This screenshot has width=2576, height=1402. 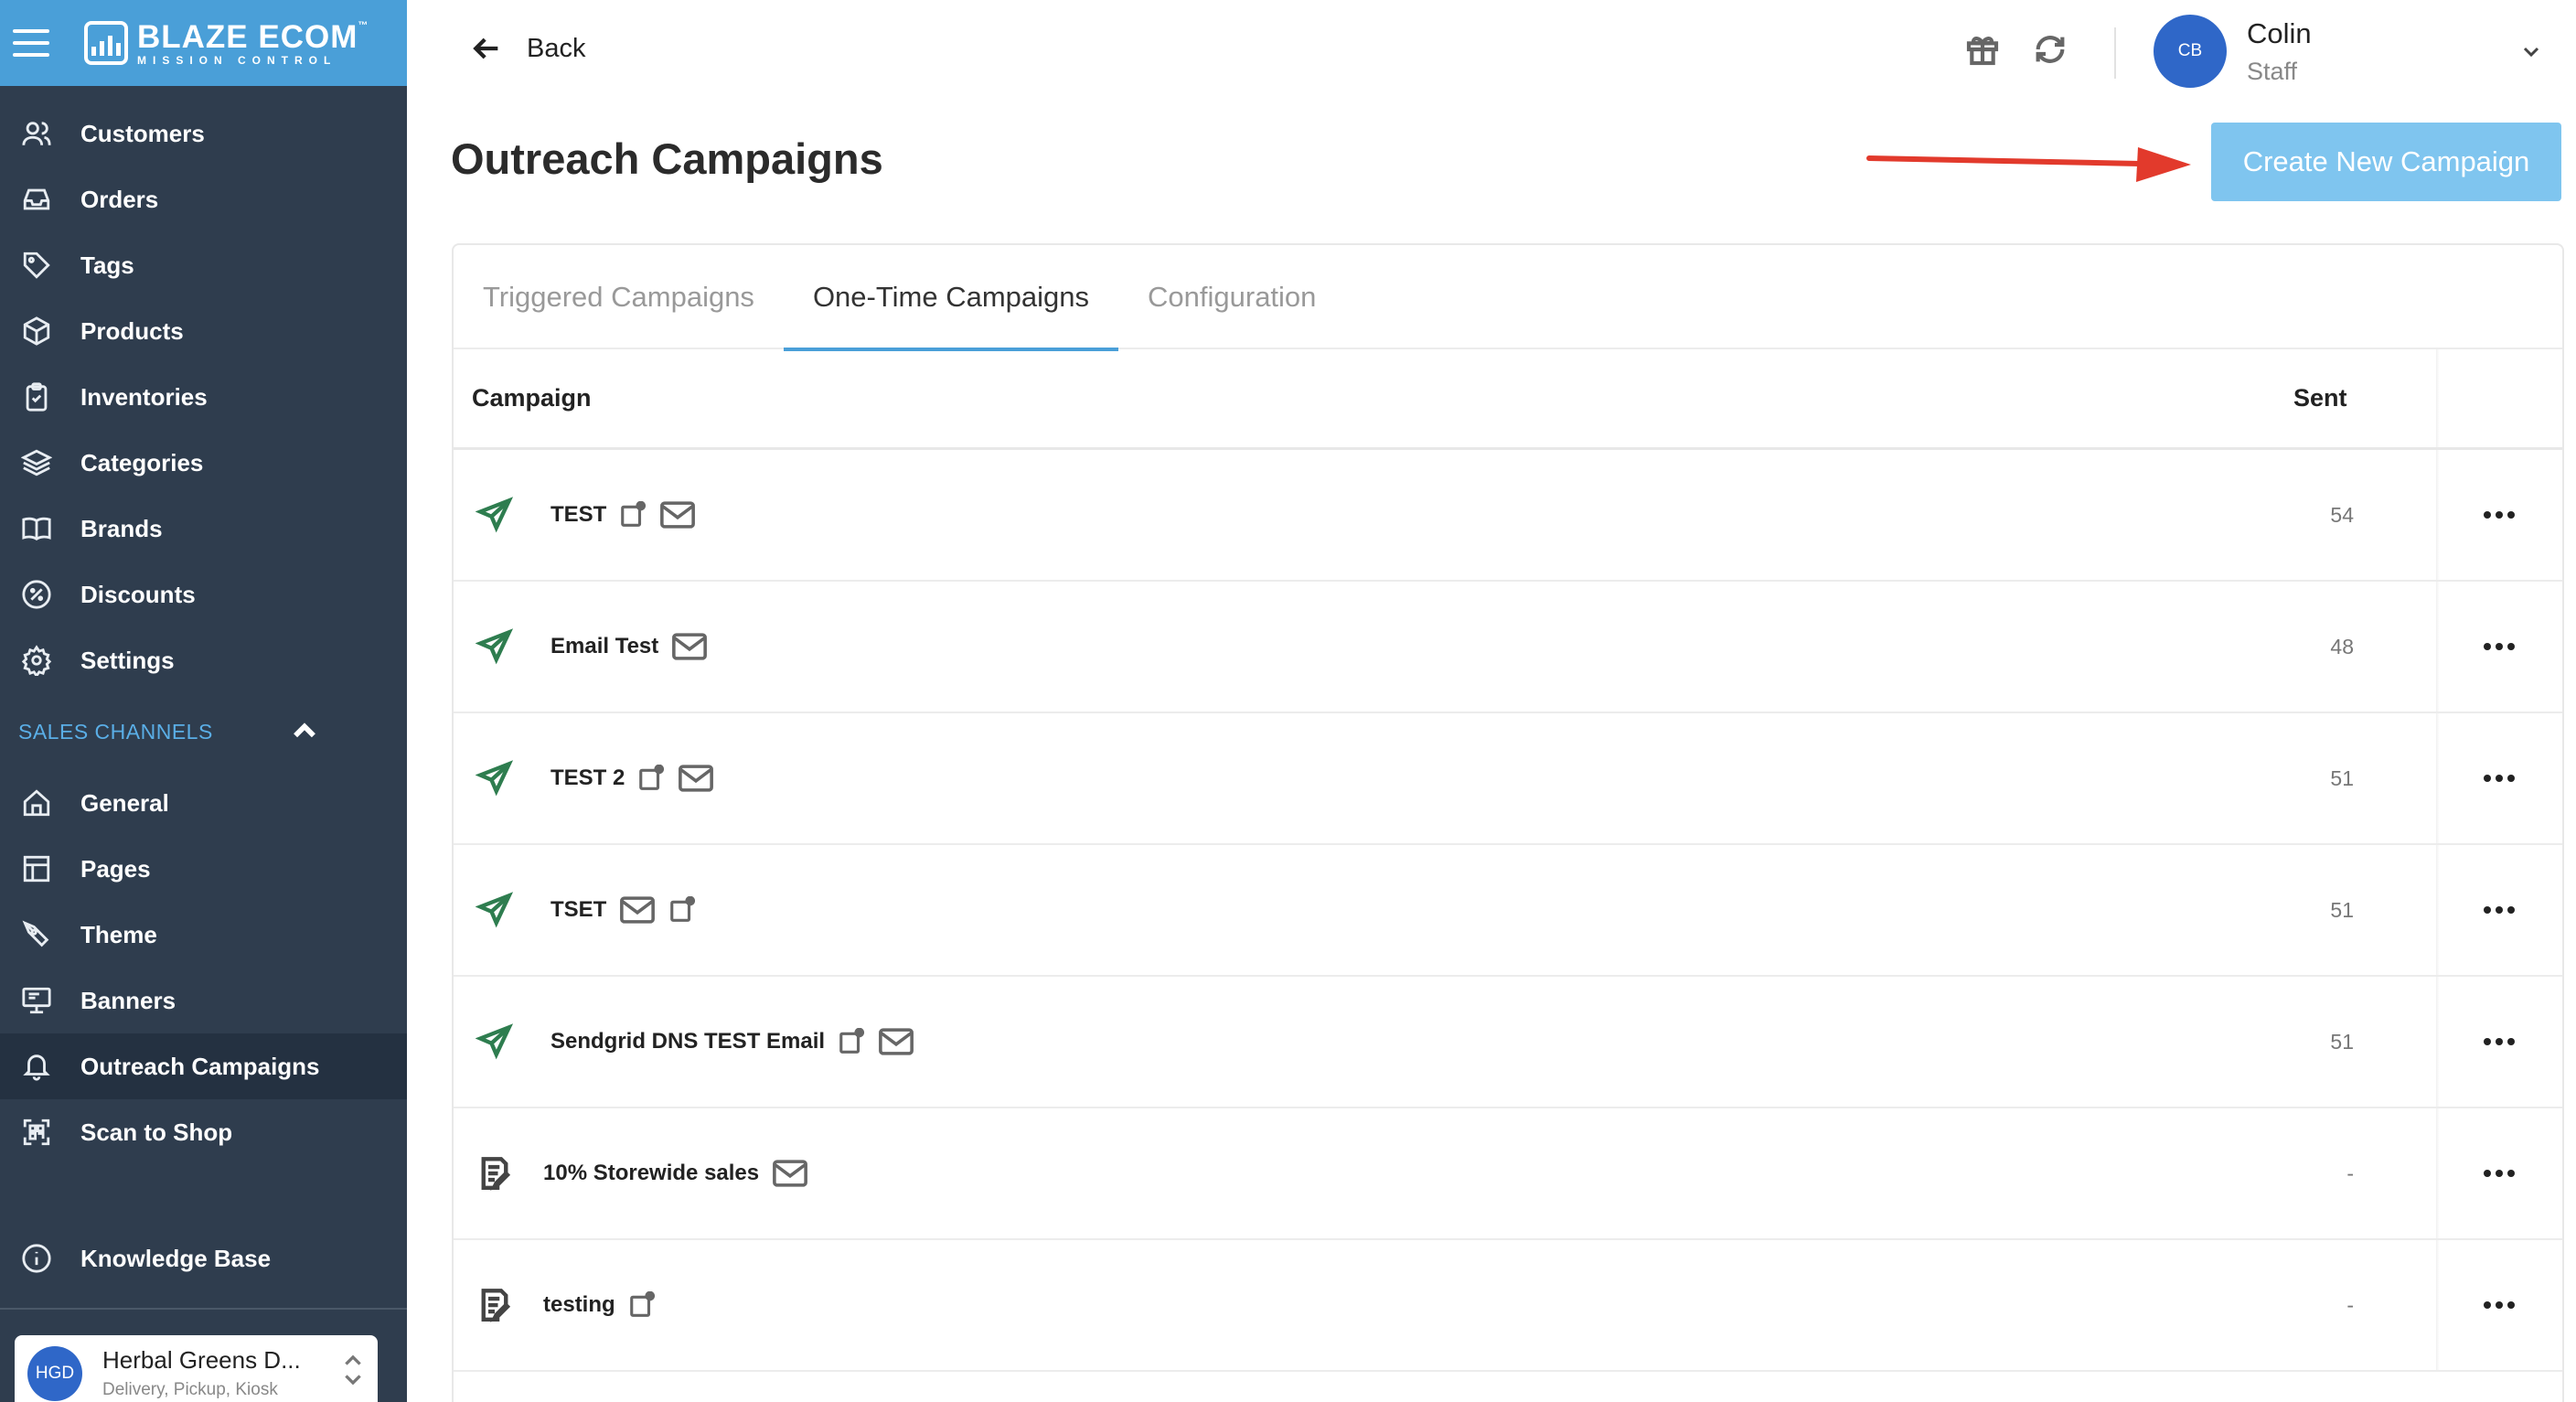 What do you see at coordinates (203, 660) in the screenshot?
I see `sidebar-item-settings: Settings` at bounding box center [203, 660].